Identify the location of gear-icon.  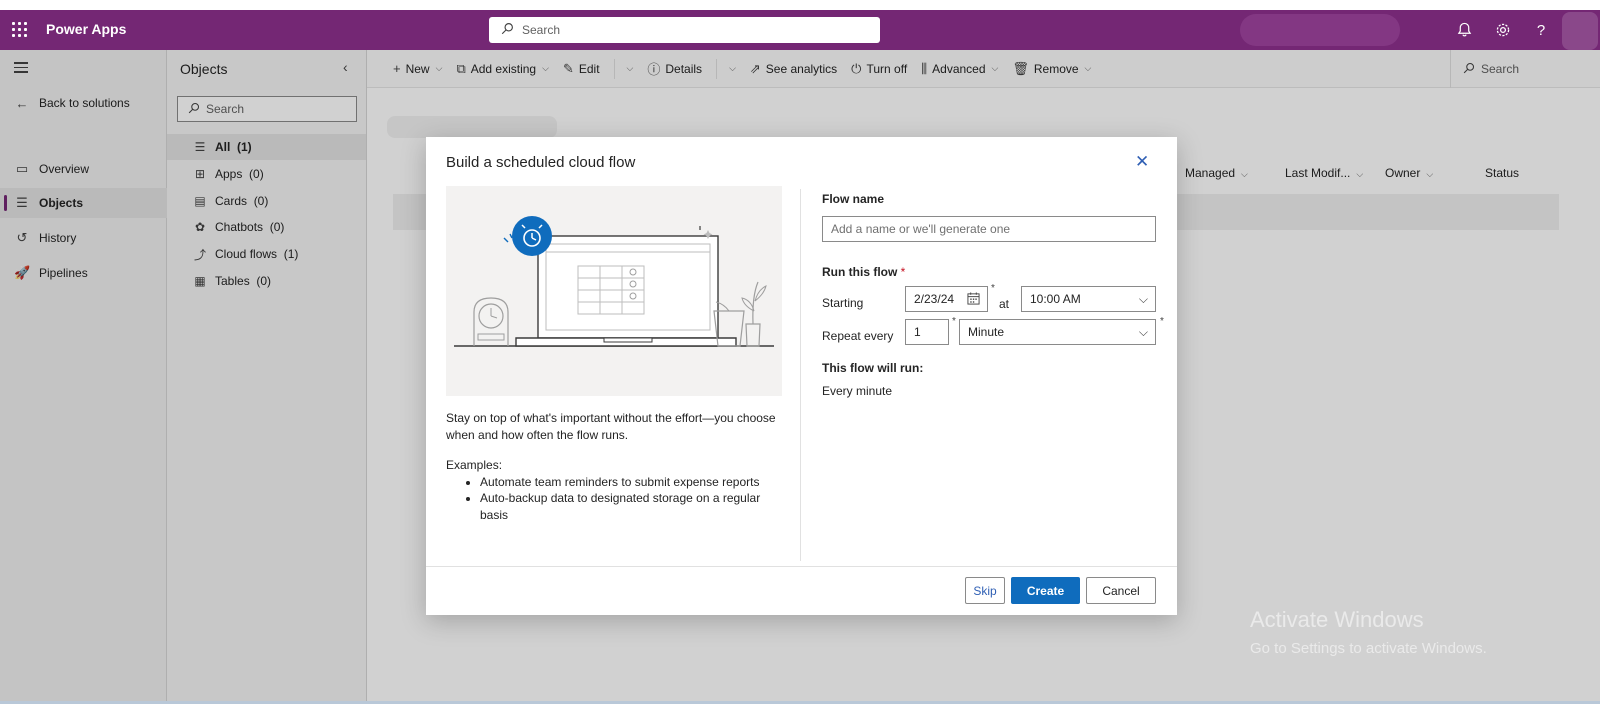
(1503, 30).